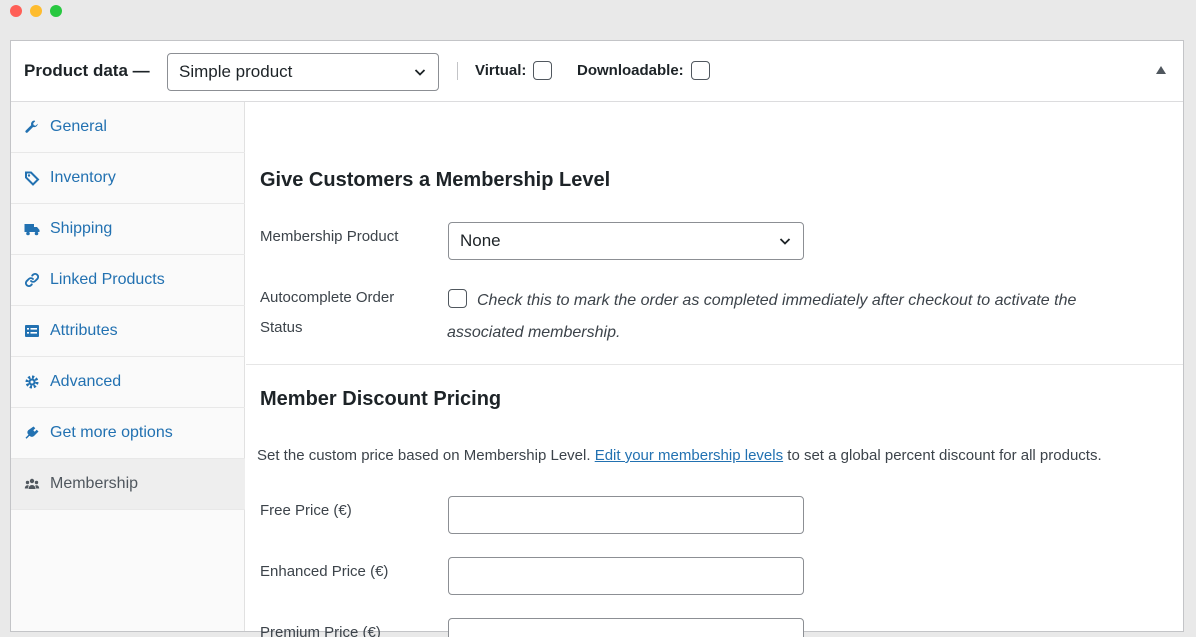  Describe the element at coordinates (32, 483) in the screenshot. I see `users-icon` at that location.